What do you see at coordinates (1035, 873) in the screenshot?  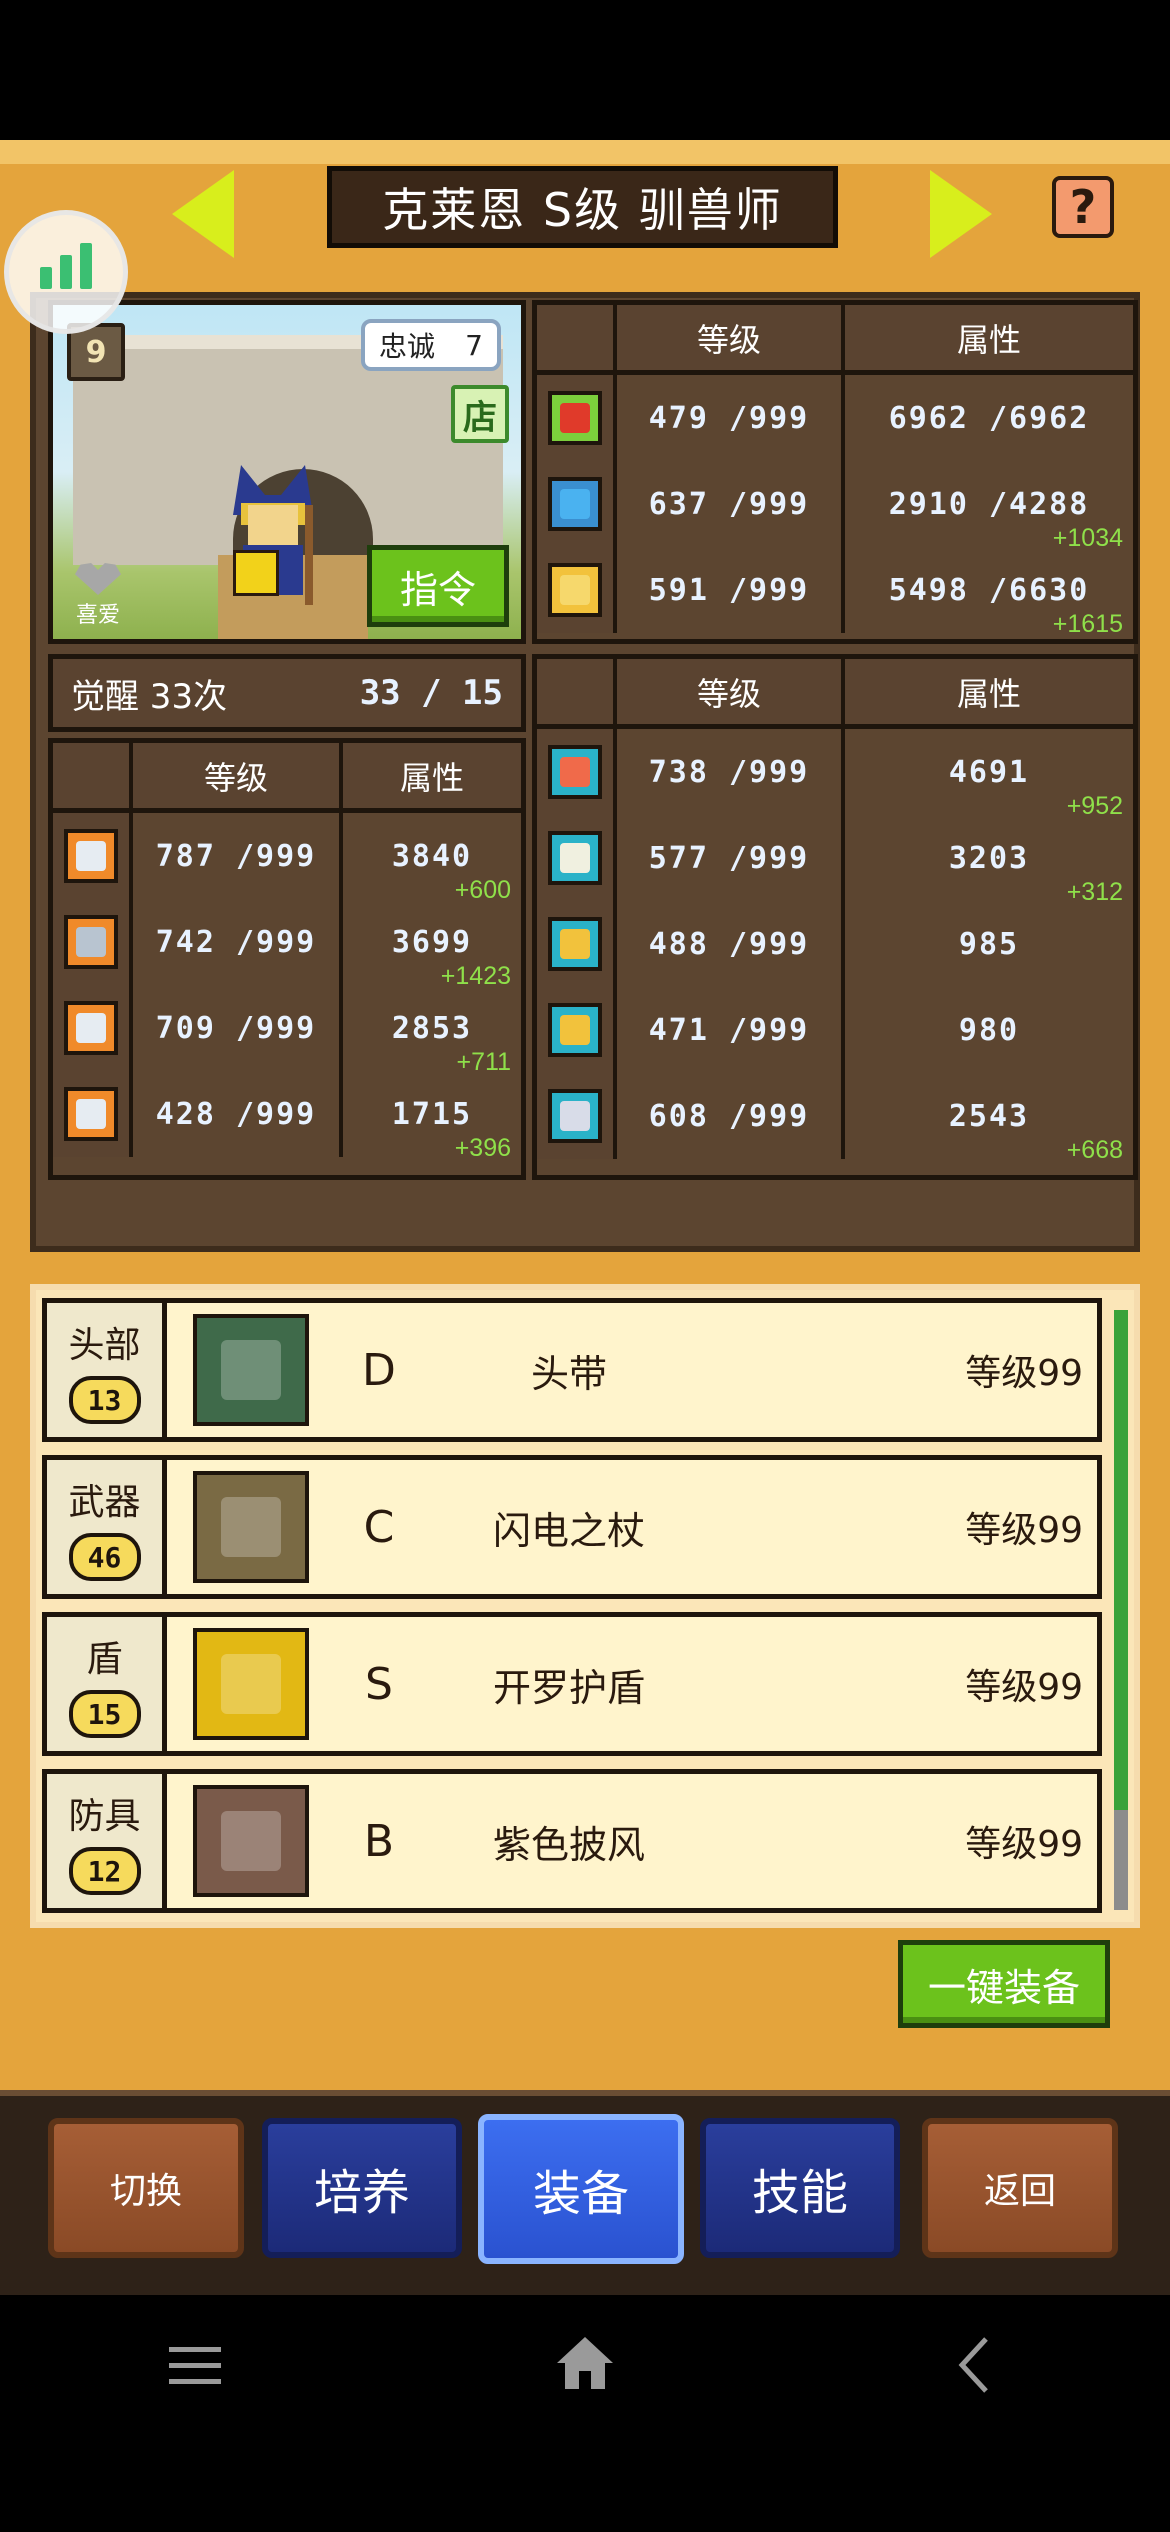 I see `stat-attr: 3203 +312` at bounding box center [1035, 873].